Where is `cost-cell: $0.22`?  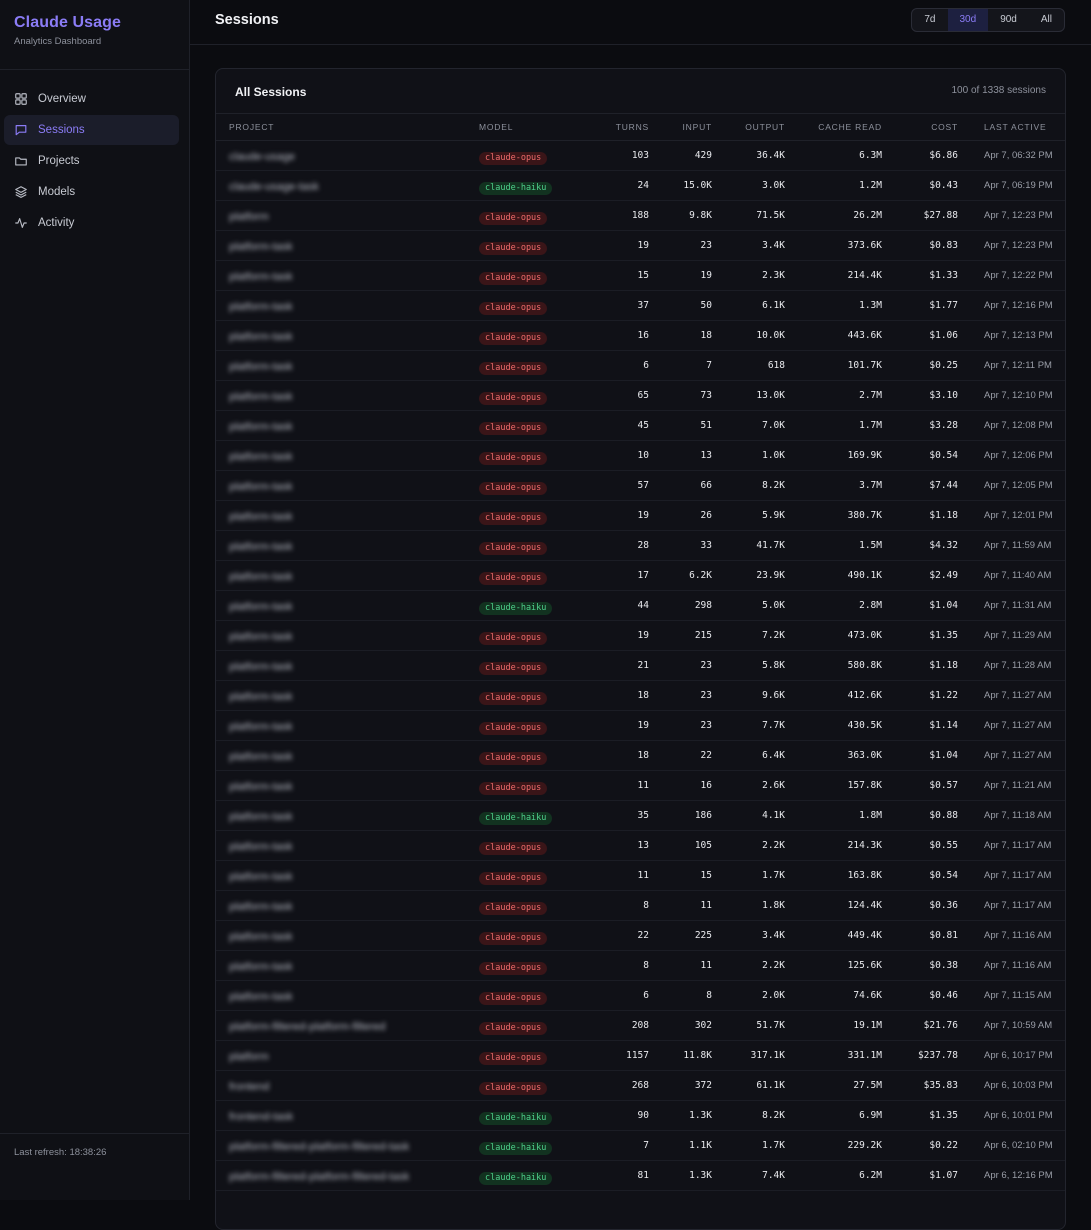 cost-cell: $0.22 is located at coordinates (928, 1145).